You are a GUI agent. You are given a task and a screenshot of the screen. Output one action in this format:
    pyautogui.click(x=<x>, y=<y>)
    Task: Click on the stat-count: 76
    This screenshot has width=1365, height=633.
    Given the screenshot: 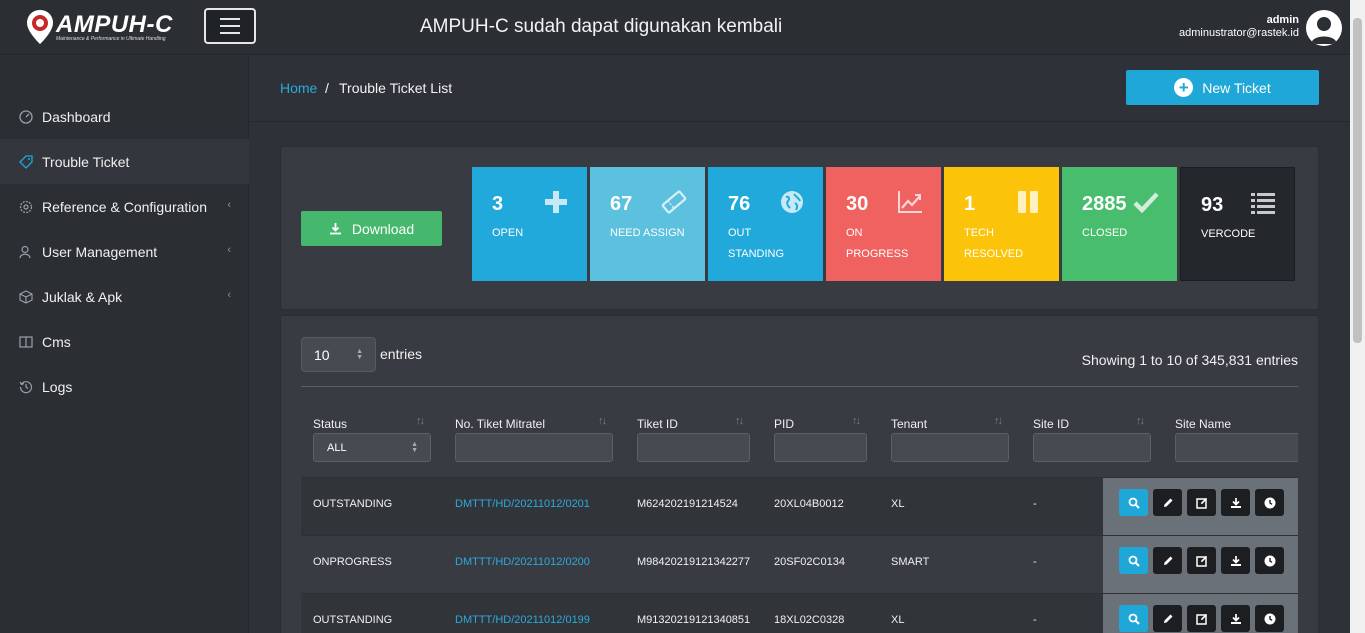 What is the action you would take?
    pyautogui.click(x=739, y=204)
    